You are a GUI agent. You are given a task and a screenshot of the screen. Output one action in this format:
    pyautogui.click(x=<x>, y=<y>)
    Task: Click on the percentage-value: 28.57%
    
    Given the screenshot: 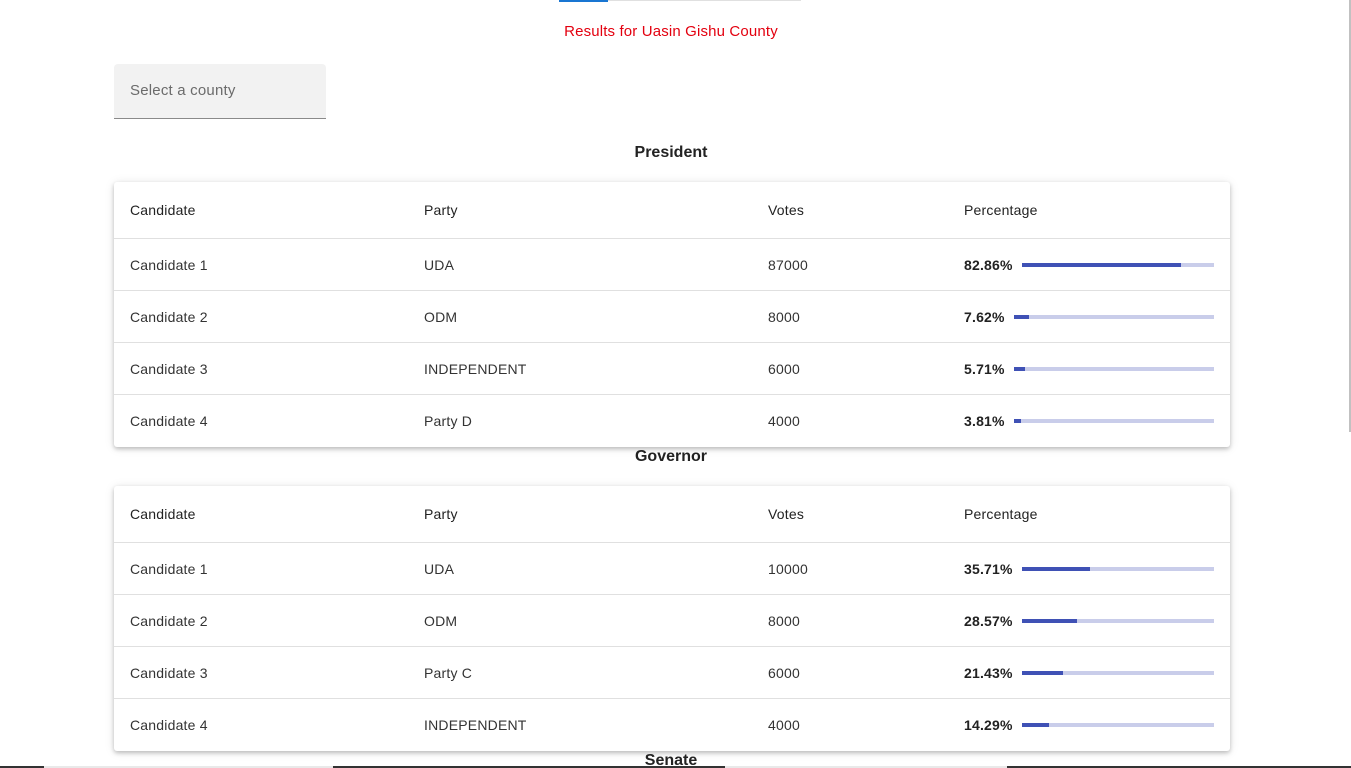 What is the action you would take?
    pyautogui.click(x=988, y=620)
    